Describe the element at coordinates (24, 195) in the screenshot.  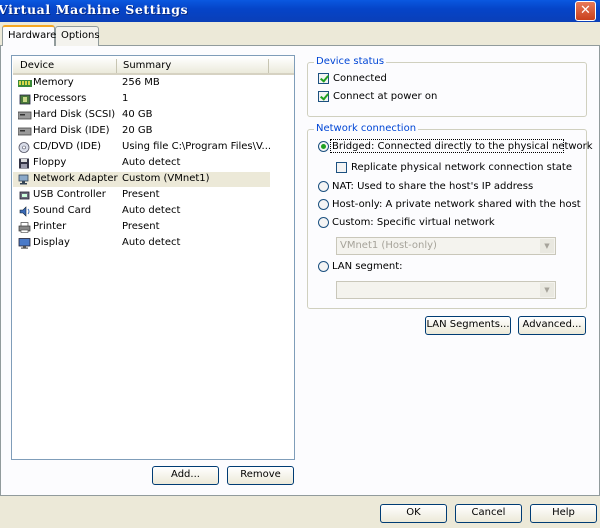
I see `usb-icon` at that location.